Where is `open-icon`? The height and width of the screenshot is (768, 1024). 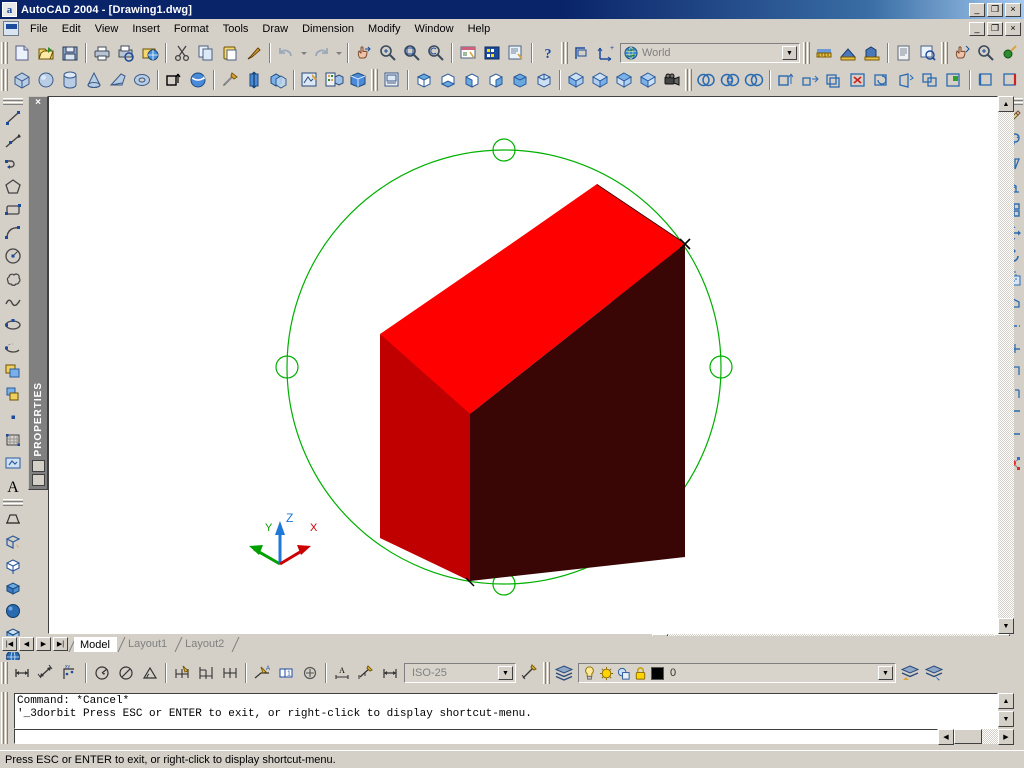
open-icon is located at coordinates (46, 53).